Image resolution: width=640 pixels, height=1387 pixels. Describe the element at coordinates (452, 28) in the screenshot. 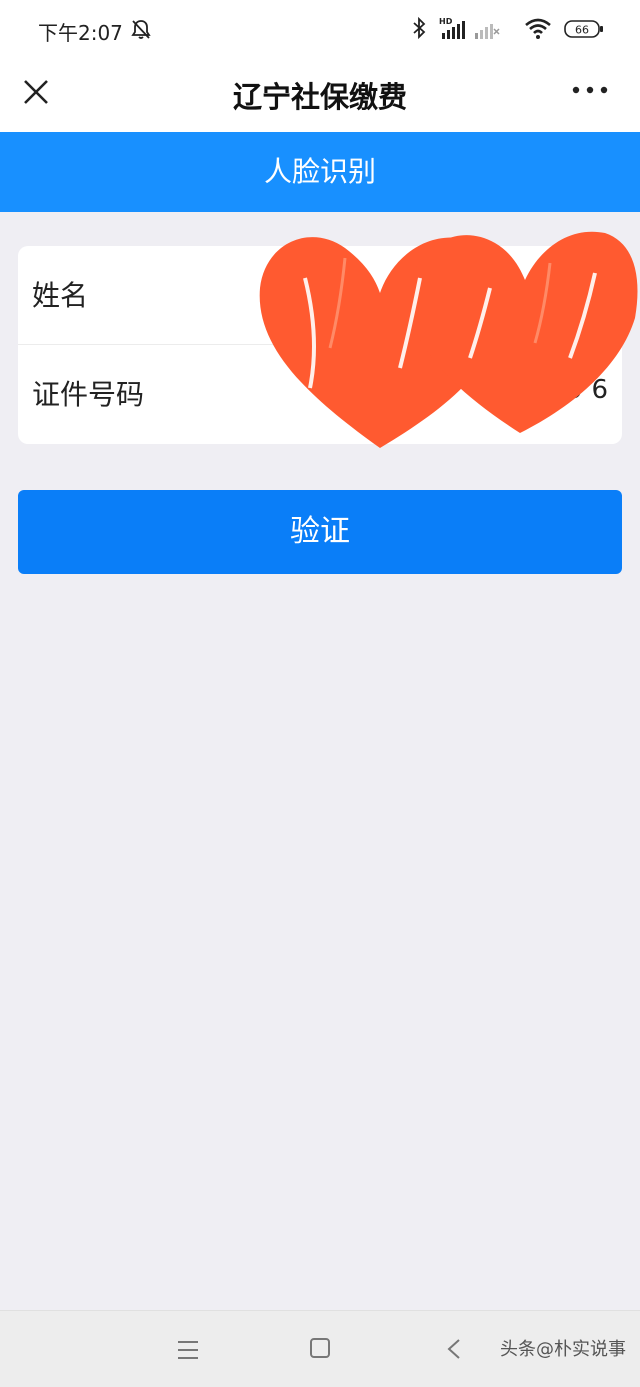

I see `signal-icon: HD` at that location.